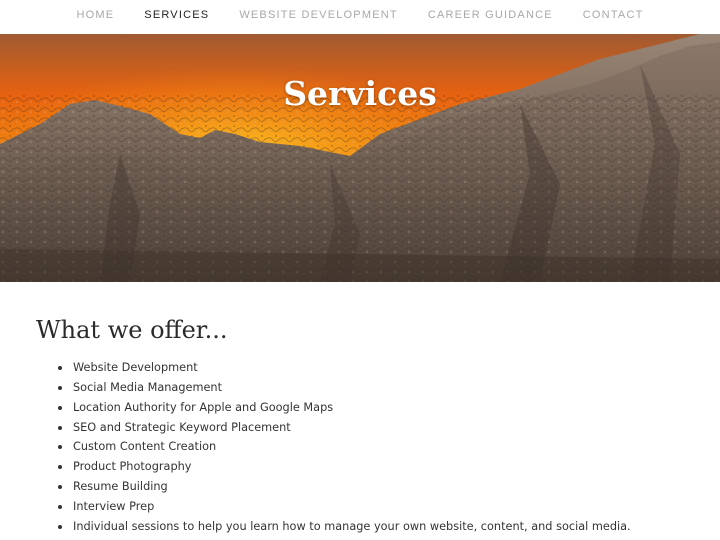 Image resolution: width=720 pixels, height=540 pixels. What do you see at coordinates (318, 15) in the screenshot?
I see `nav-website-development: WEBSITE DEVELOPMENT` at bounding box center [318, 15].